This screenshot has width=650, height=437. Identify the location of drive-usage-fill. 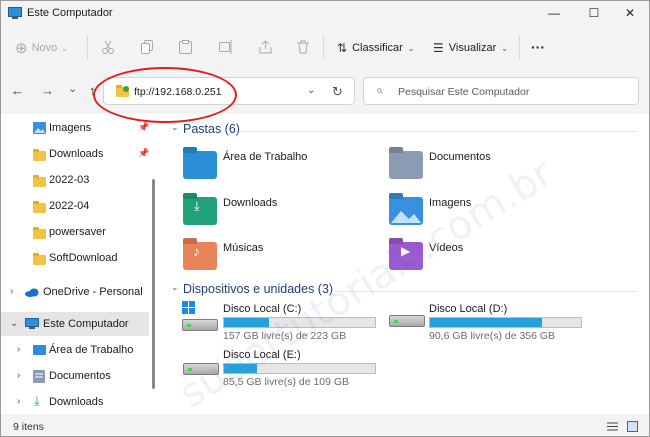
(486, 322).